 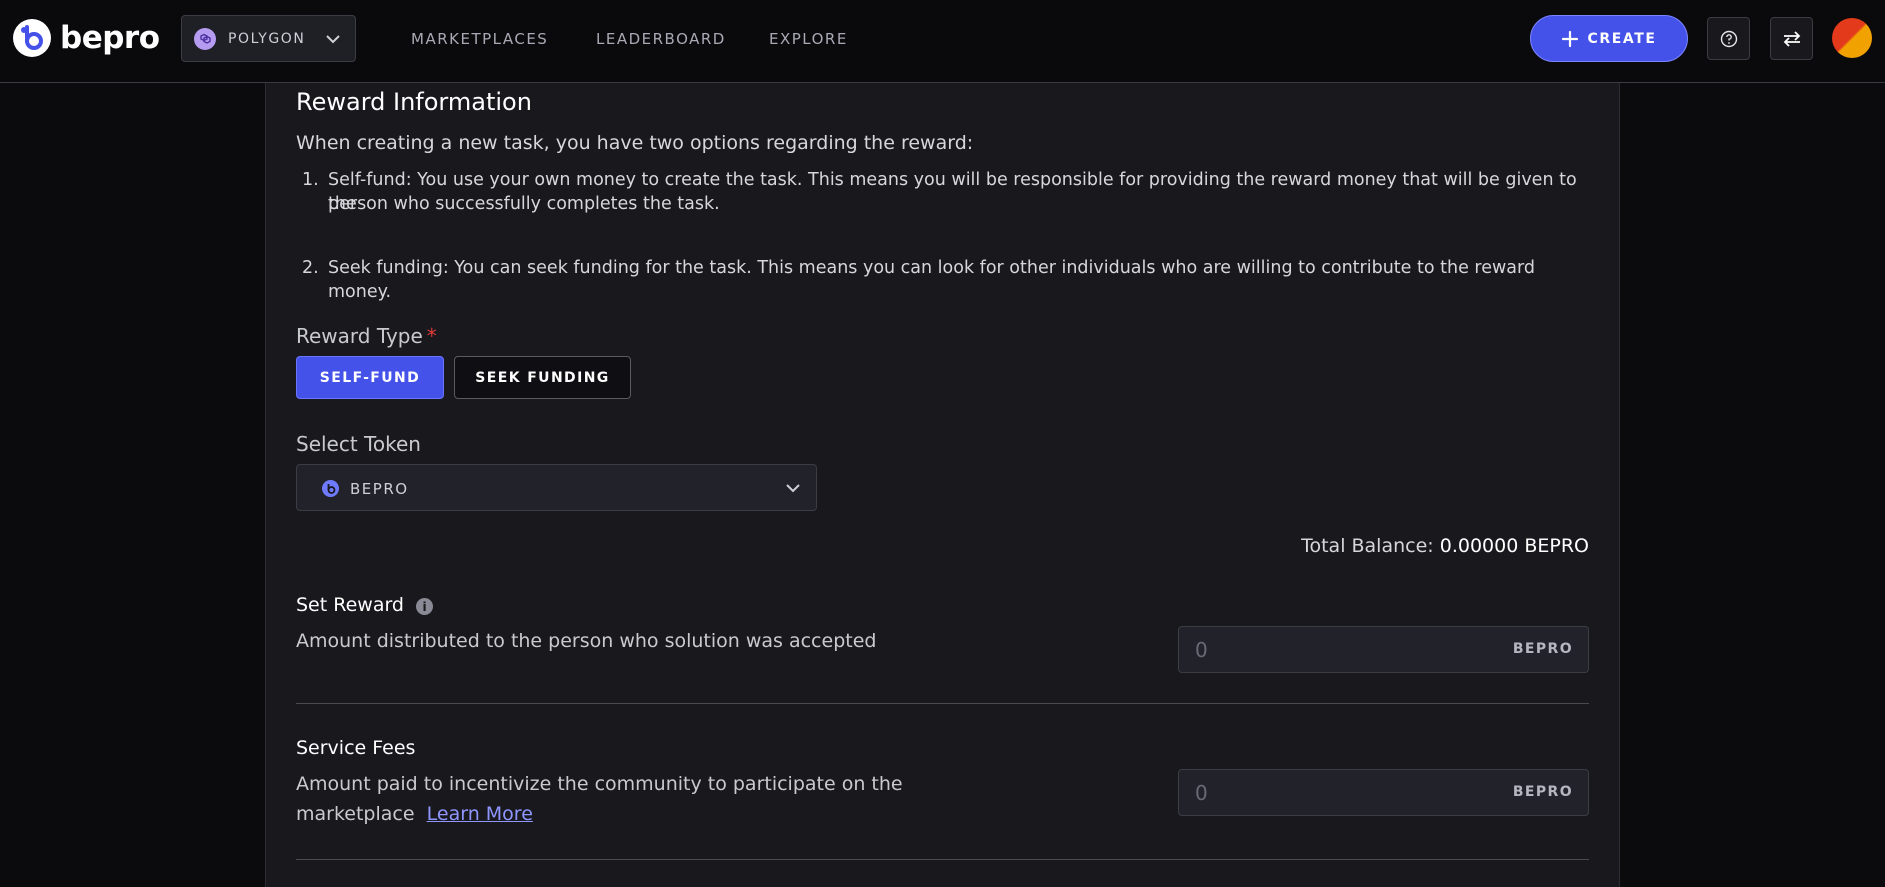 What do you see at coordinates (646, 814) in the screenshot?
I see `service-fees-desc-line2: marketplace Learn More` at bounding box center [646, 814].